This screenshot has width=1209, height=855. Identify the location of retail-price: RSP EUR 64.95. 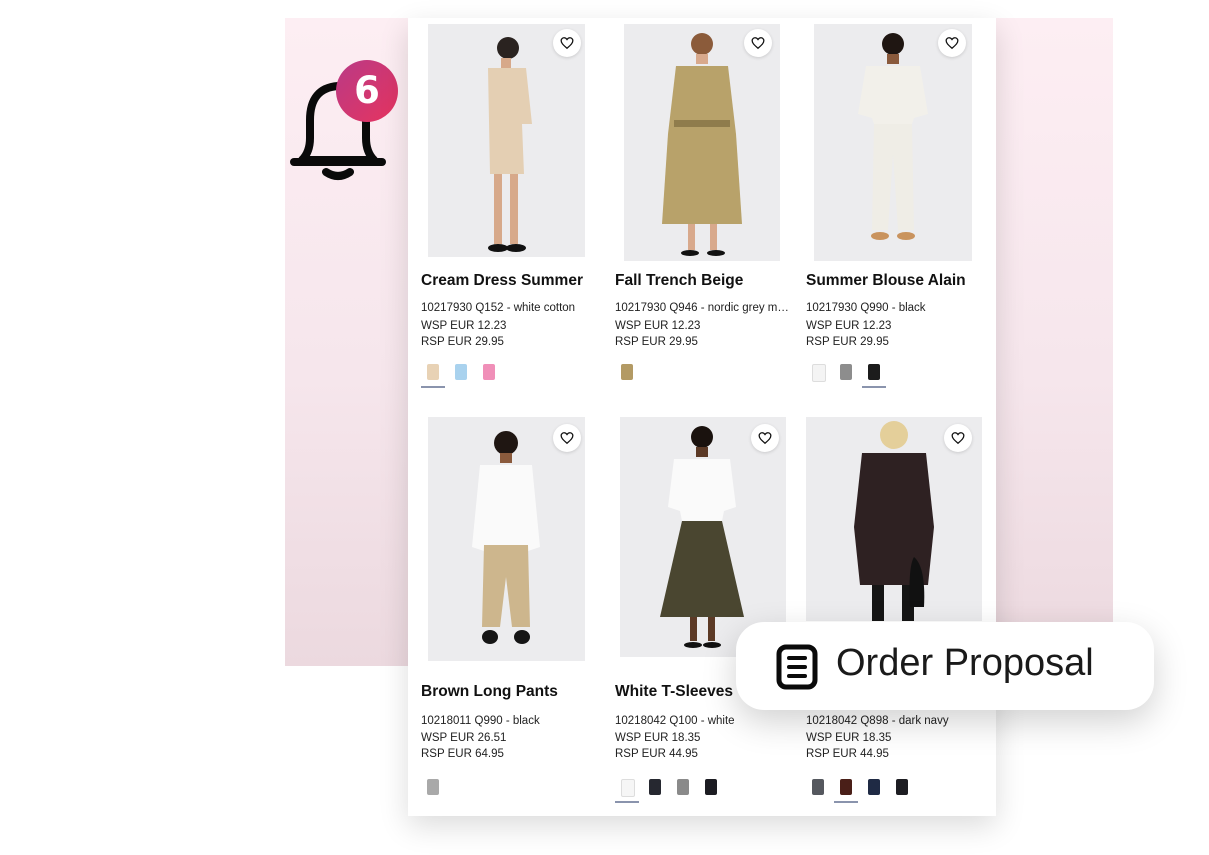
(462, 754).